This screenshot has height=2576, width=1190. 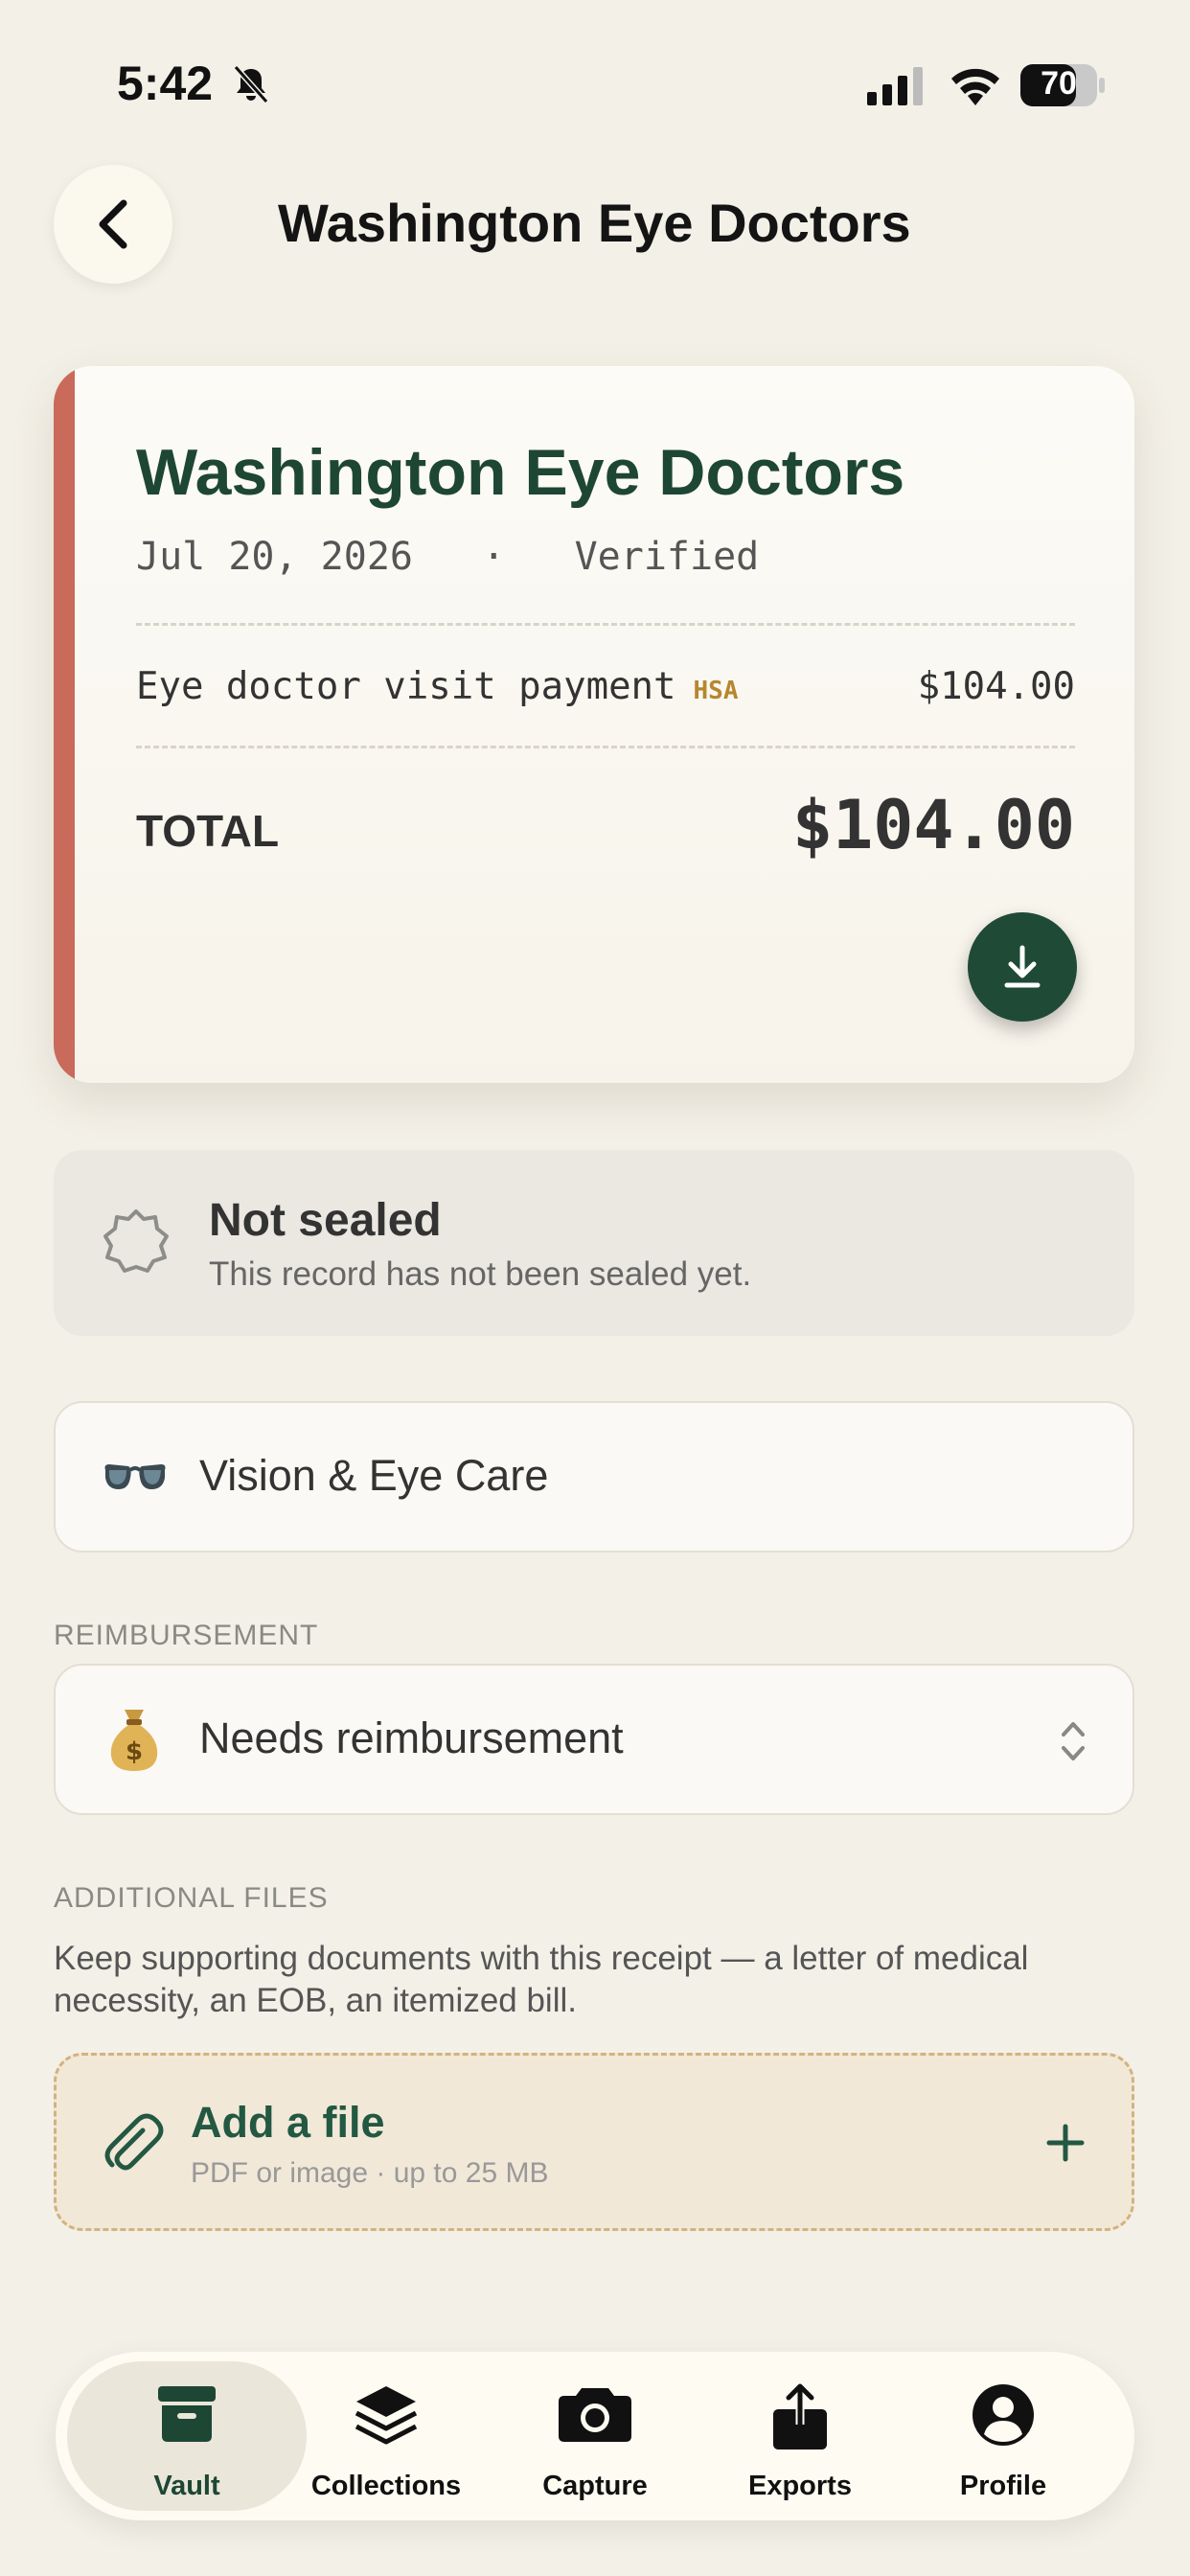 What do you see at coordinates (374, 1475) in the screenshot?
I see `category-label: Vision & Eye Care` at bounding box center [374, 1475].